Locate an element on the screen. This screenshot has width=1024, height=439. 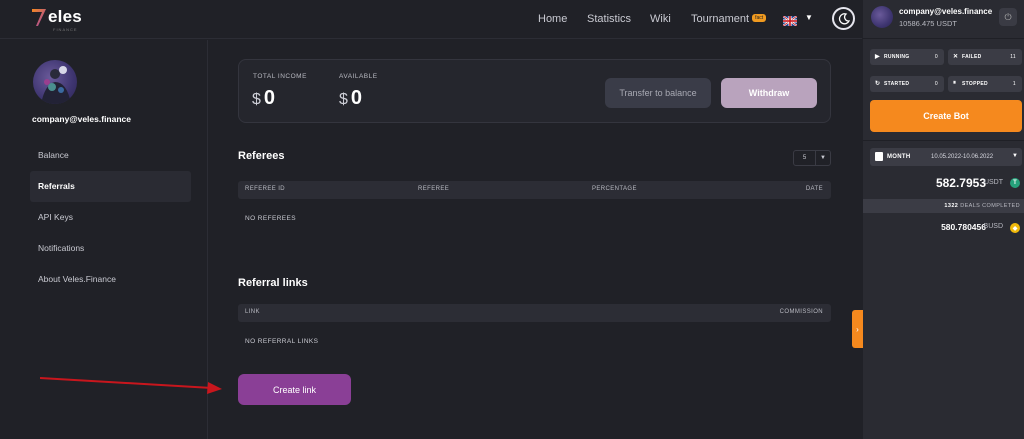
sidebar-item-api-keys: API Keys is located at coordinates (110, 217).